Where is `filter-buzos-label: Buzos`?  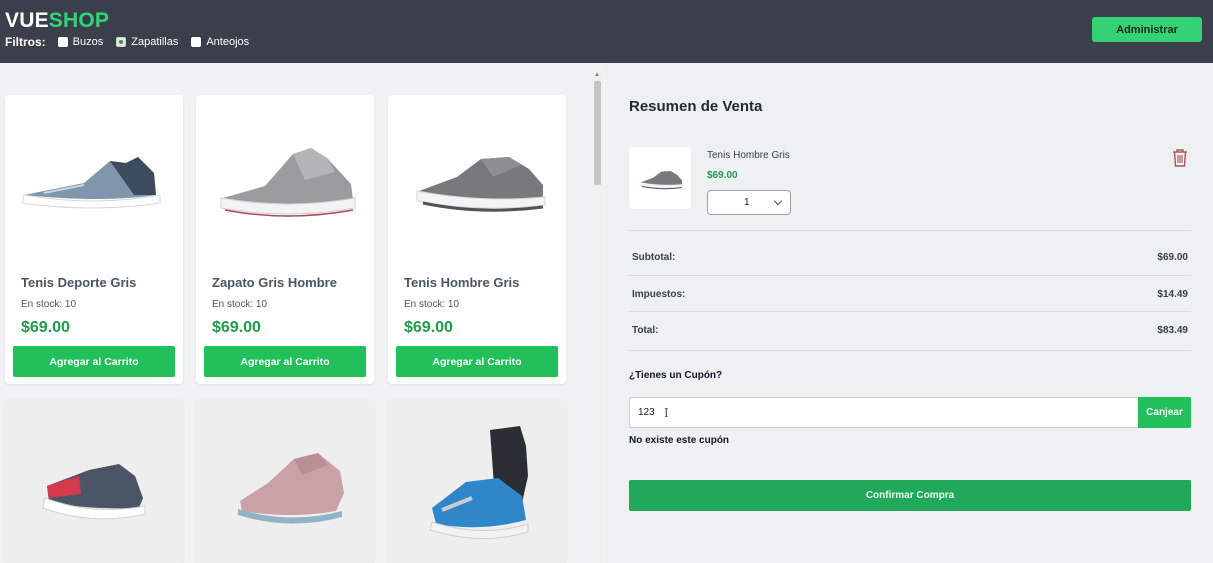
filter-buzos-label: Buzos is located at coordinates (88, 42).